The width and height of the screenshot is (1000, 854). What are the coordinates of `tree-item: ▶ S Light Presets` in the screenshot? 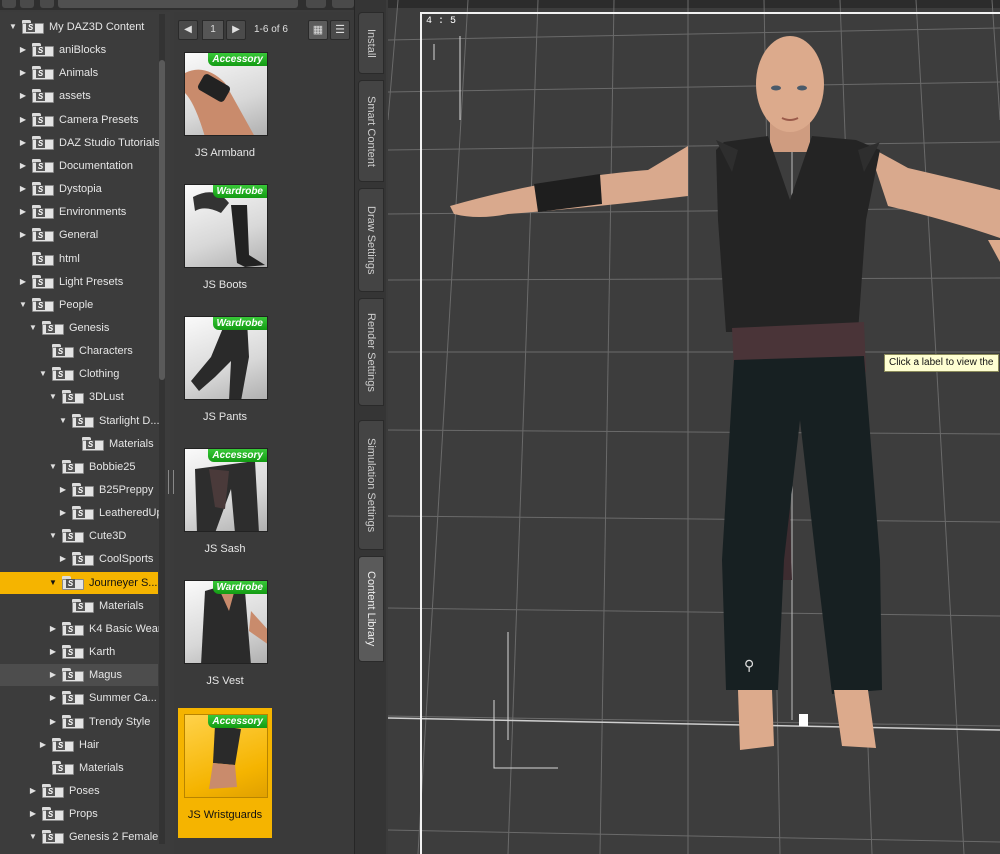 It's located at (79, 282).